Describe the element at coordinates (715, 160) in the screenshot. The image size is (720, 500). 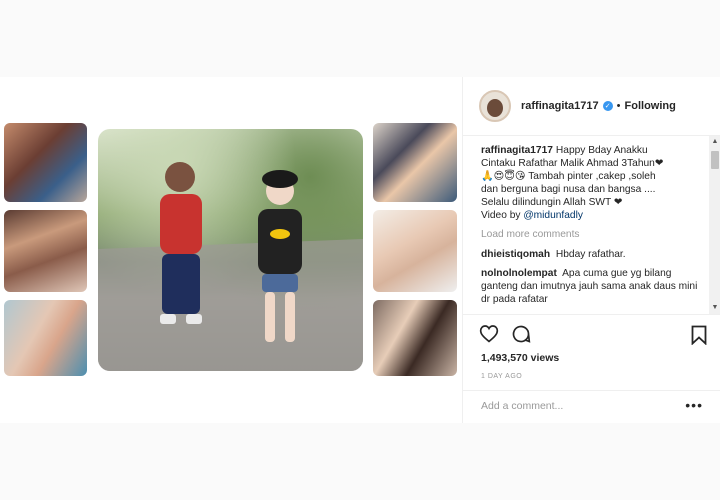
I see `scrollbar-thumb` at that location.